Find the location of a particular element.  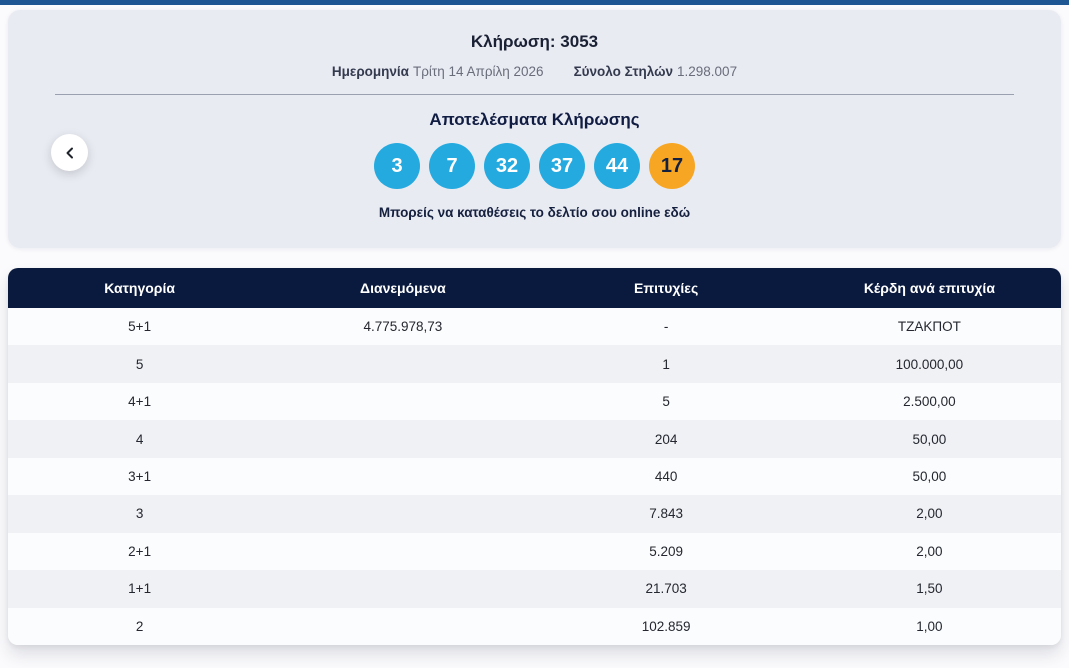

table-row: 4 204 50,00 is located at coordinates (534, 439).